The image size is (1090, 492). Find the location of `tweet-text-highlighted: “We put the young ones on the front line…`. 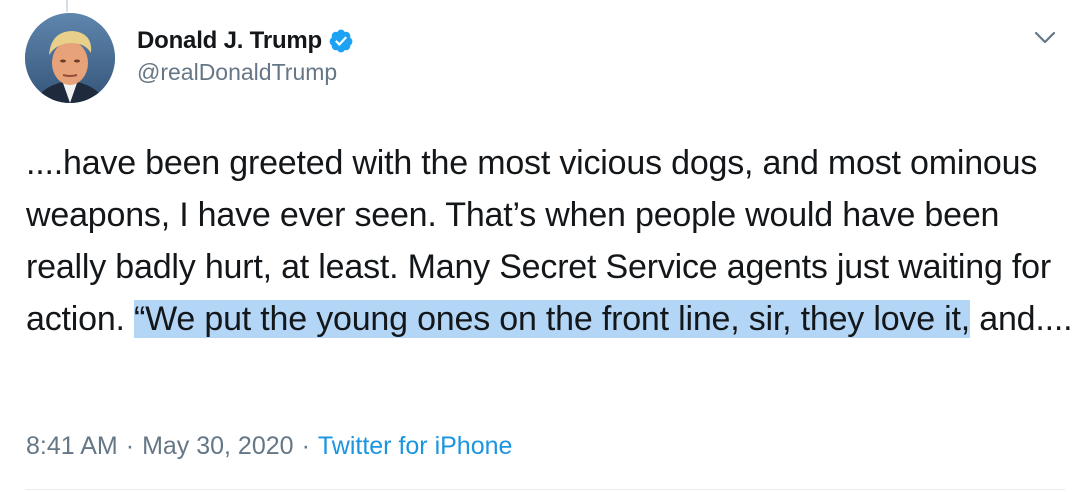

tweet-text-highlighted: “We put the young ones on the front line… is located at coordinates (552, 319).